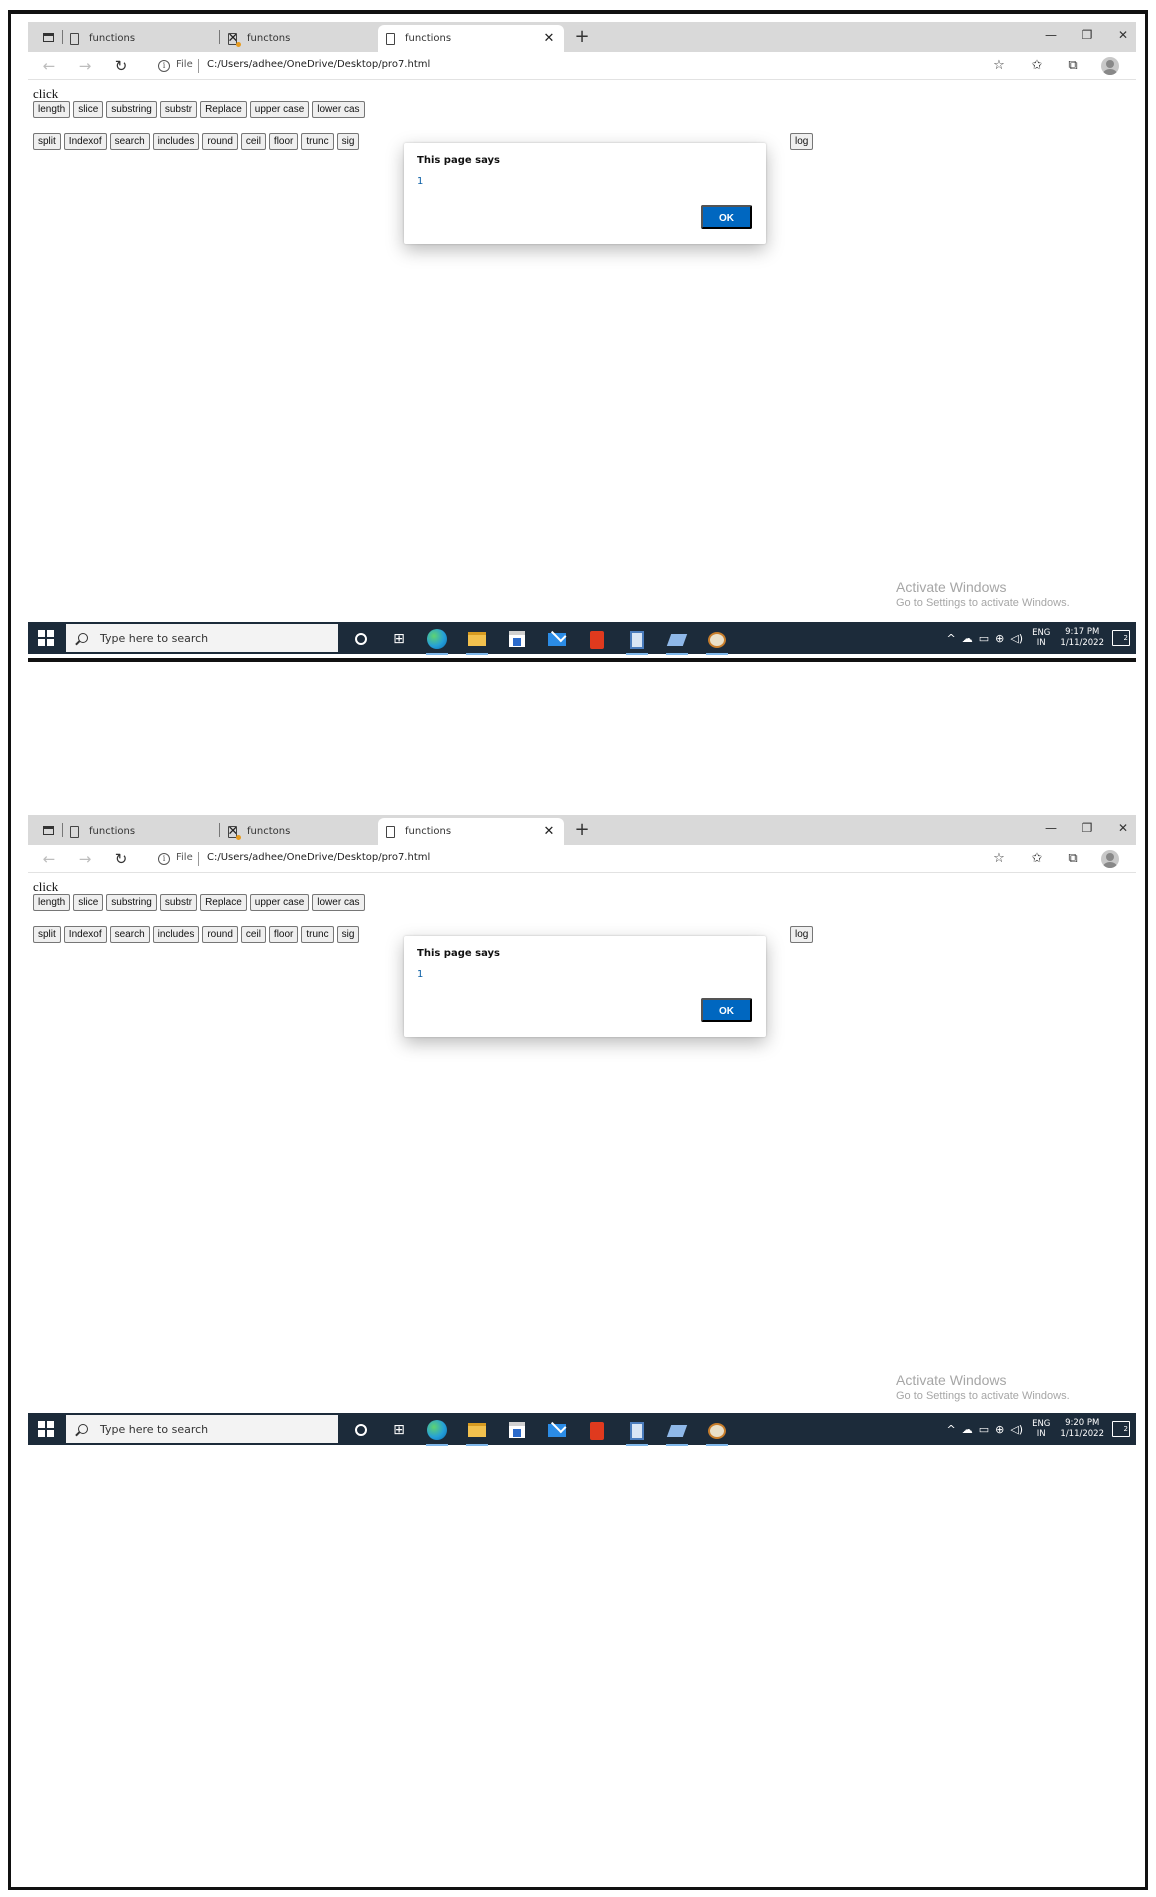  What do you see at coordinates (338, 902) in the screenshot?
I see `lower-case-button: lower cas` at bounding box center [338, 902].